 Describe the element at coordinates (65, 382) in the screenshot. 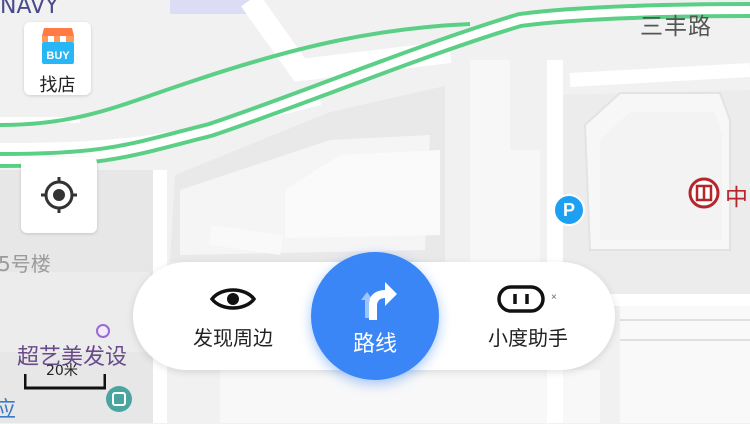

I see `scale-ruler` at that location.